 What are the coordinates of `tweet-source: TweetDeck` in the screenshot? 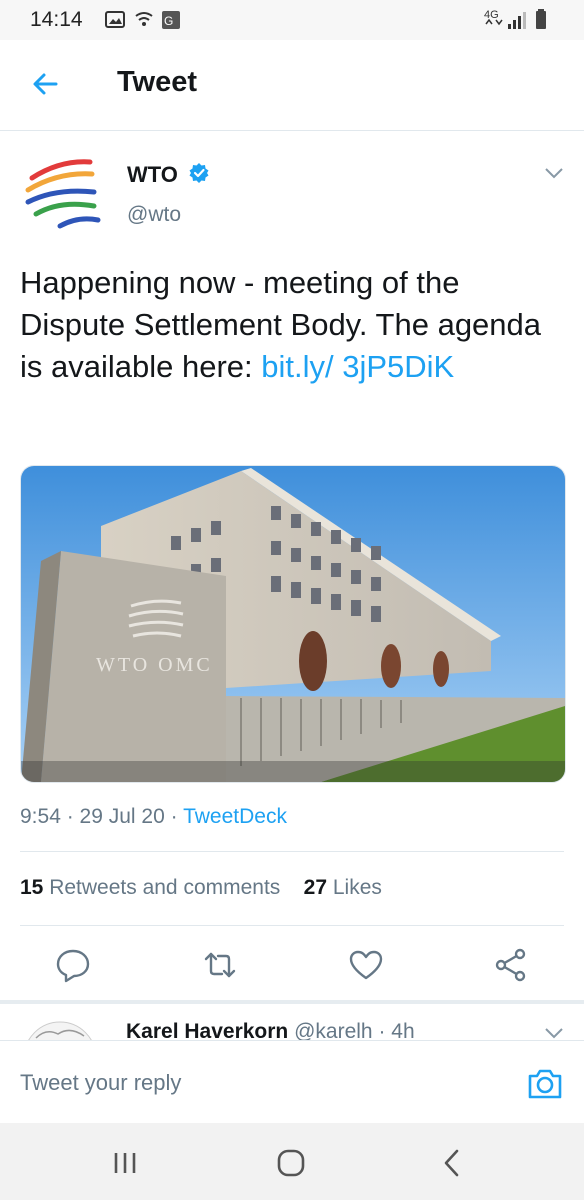 It's located at (235, 816).